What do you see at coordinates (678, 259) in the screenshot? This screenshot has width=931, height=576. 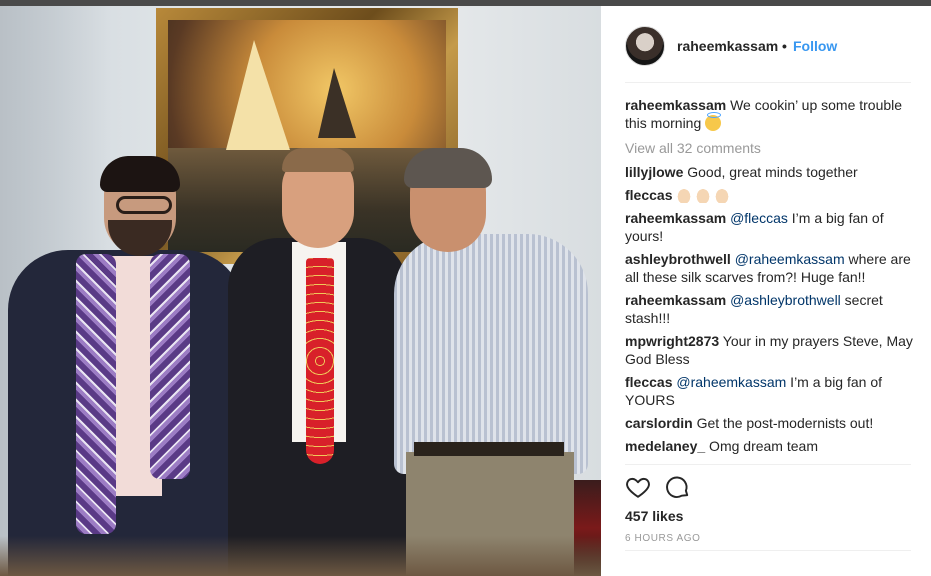 I see `comment-username: ashleybrothwell` at bounding box center [678, 259].